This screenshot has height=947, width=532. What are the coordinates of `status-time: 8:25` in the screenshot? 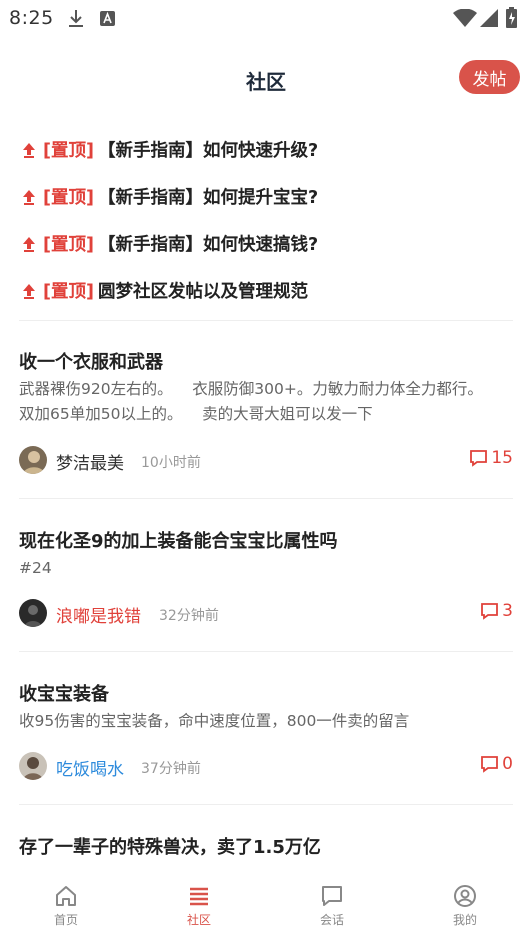 It's located at (31, 18).